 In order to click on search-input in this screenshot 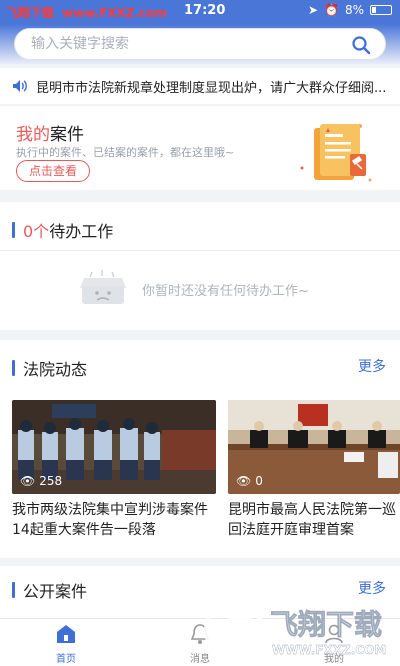, I will do `click(186, 44)`.